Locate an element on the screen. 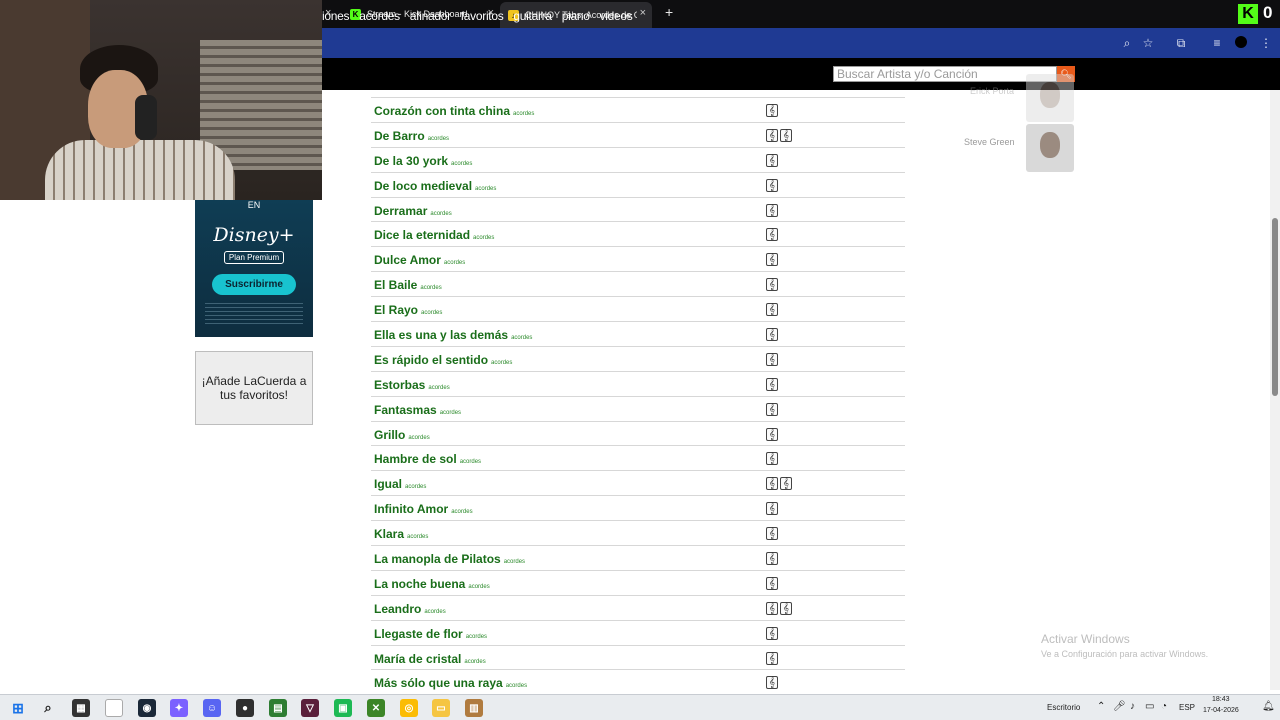 Image resolution: width=1280 pixels, height=720 pixels. obs-icon: ● is located at coordinates (245, 708).